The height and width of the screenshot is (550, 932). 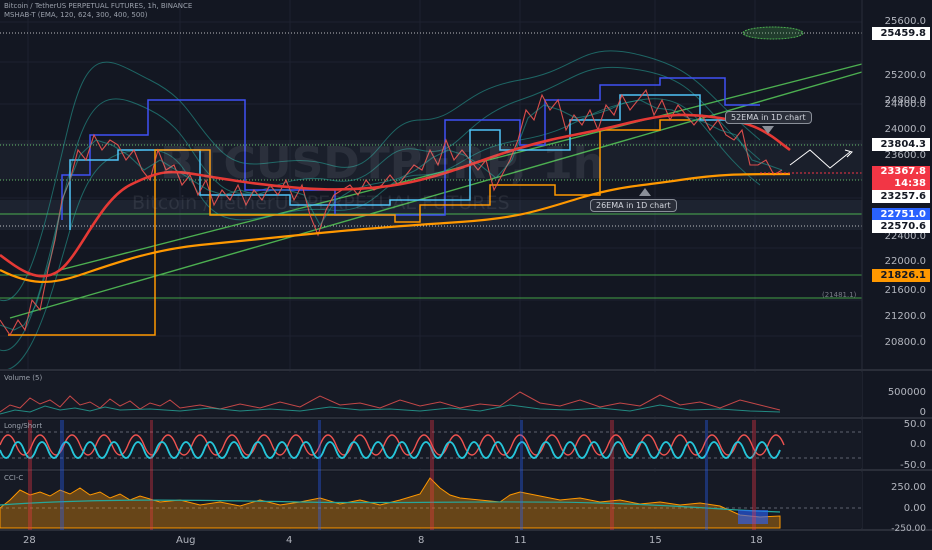 I want to click on level-badge-orange: 21826.1, so click(x=901, y=275).